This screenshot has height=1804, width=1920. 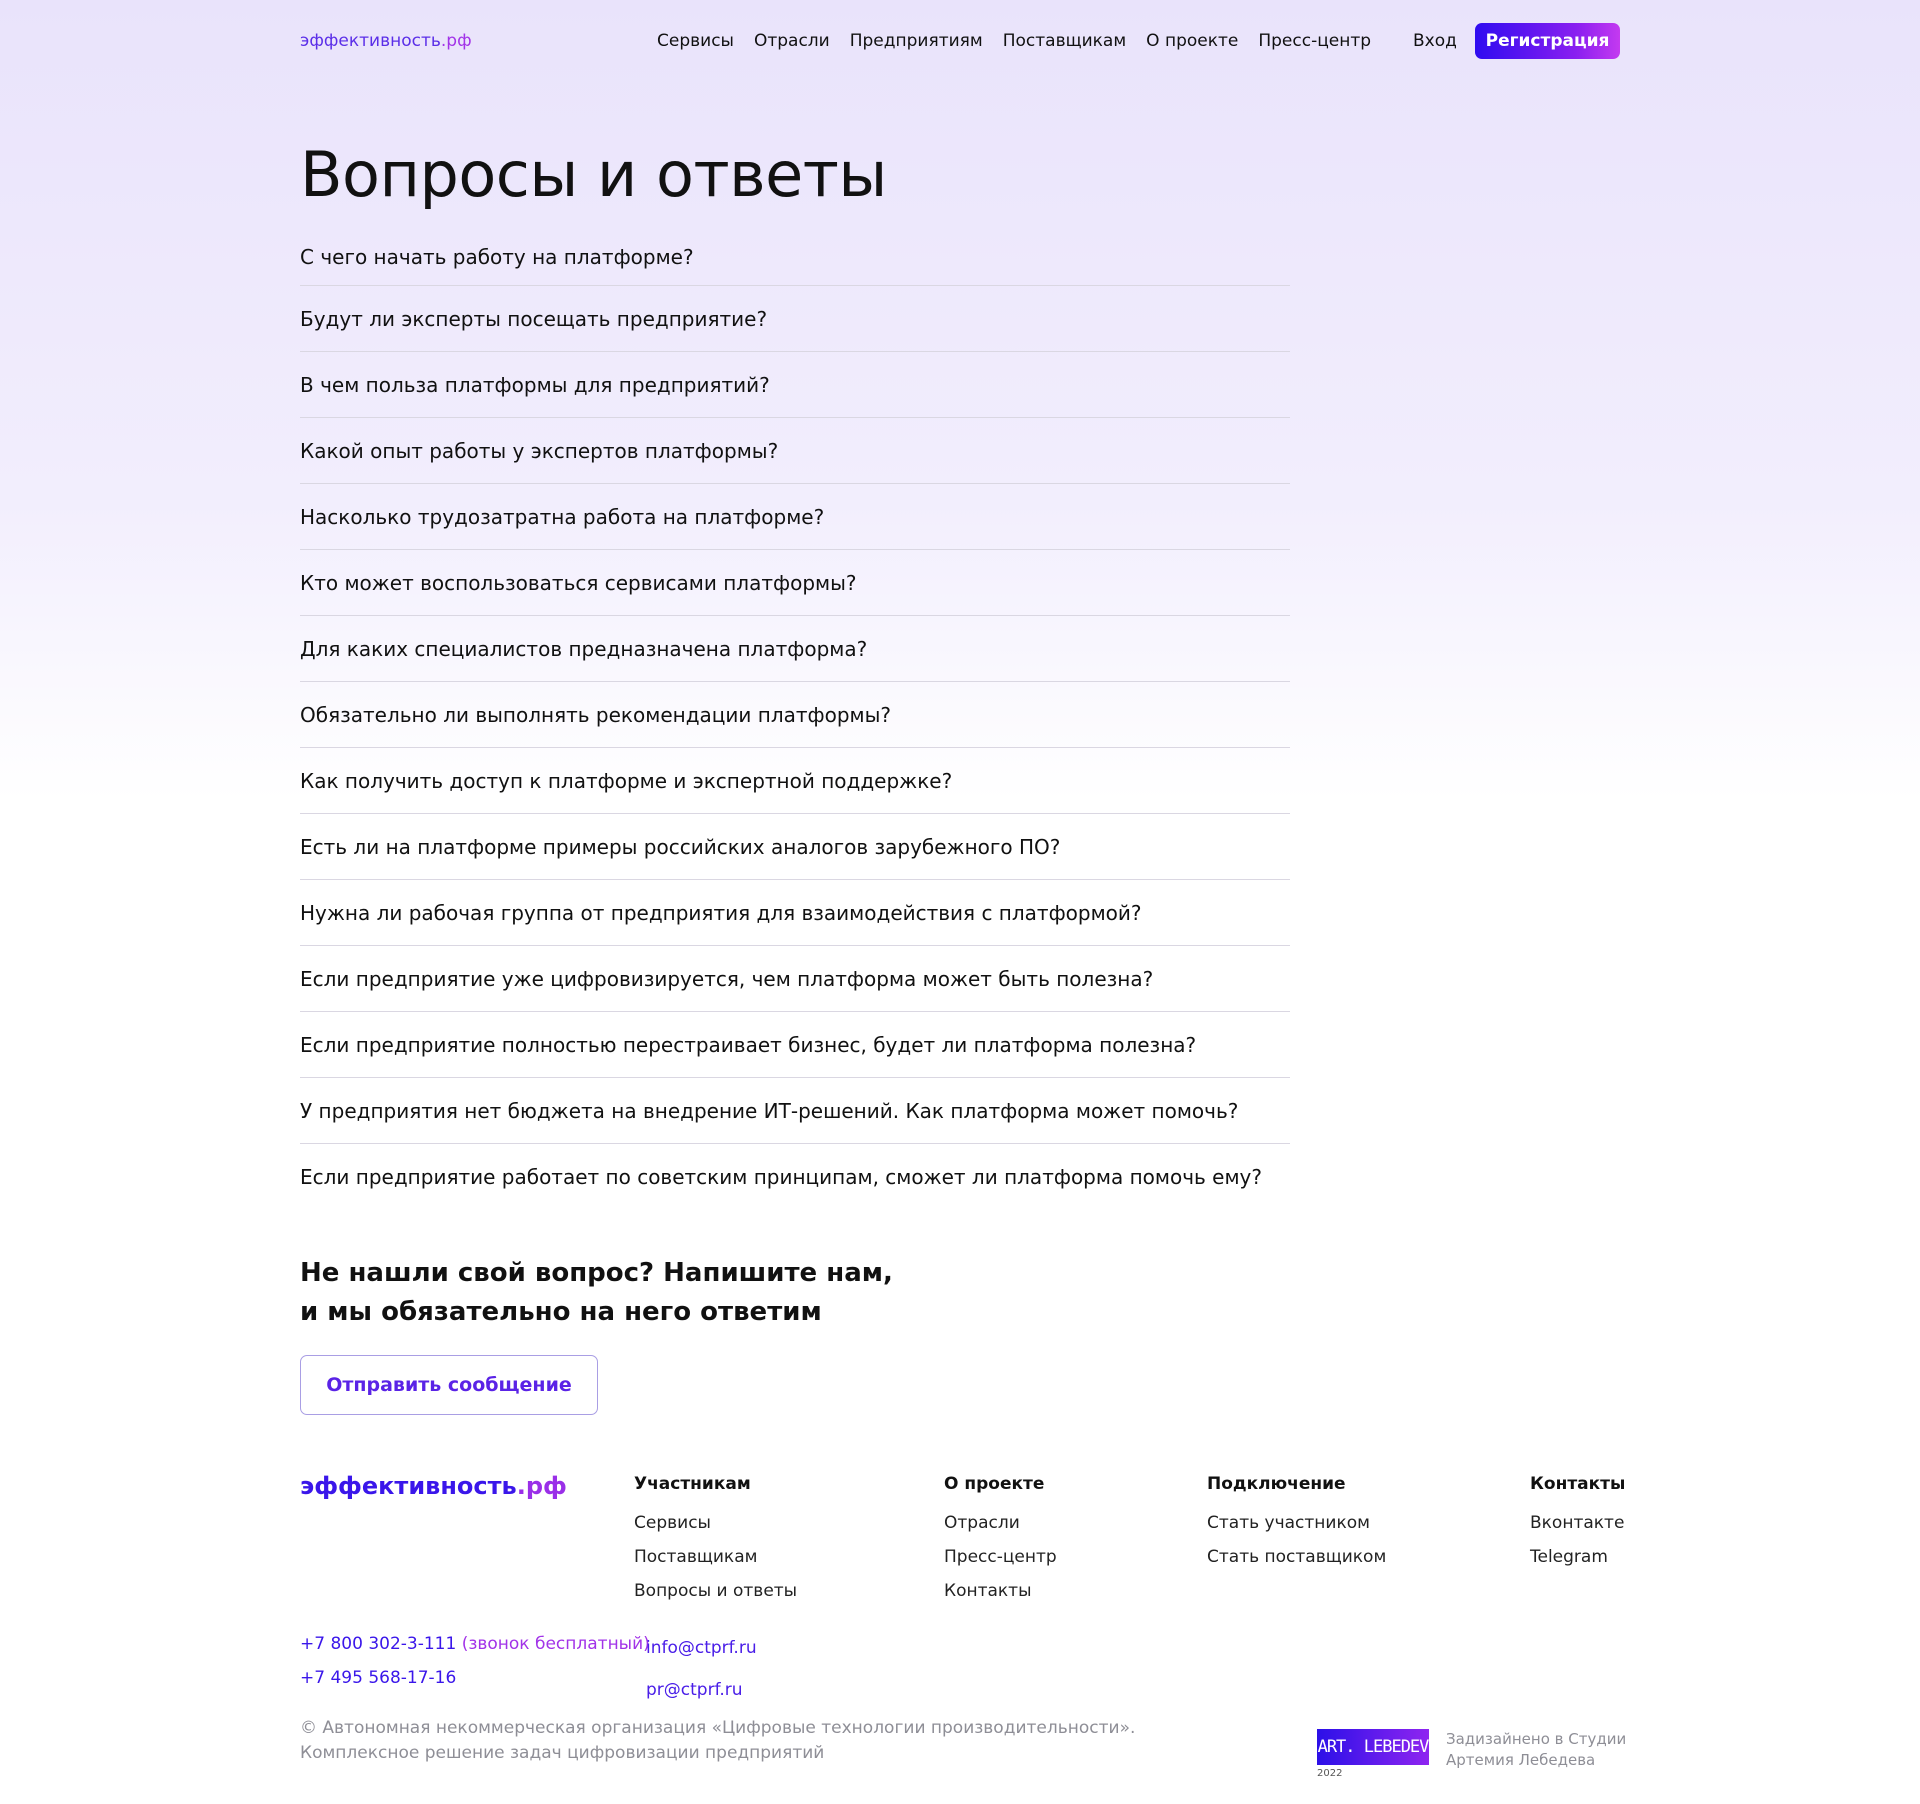 I want to click on footer-link-become-supplier: Стать поставщиком, so click(x=1296, y=1557).